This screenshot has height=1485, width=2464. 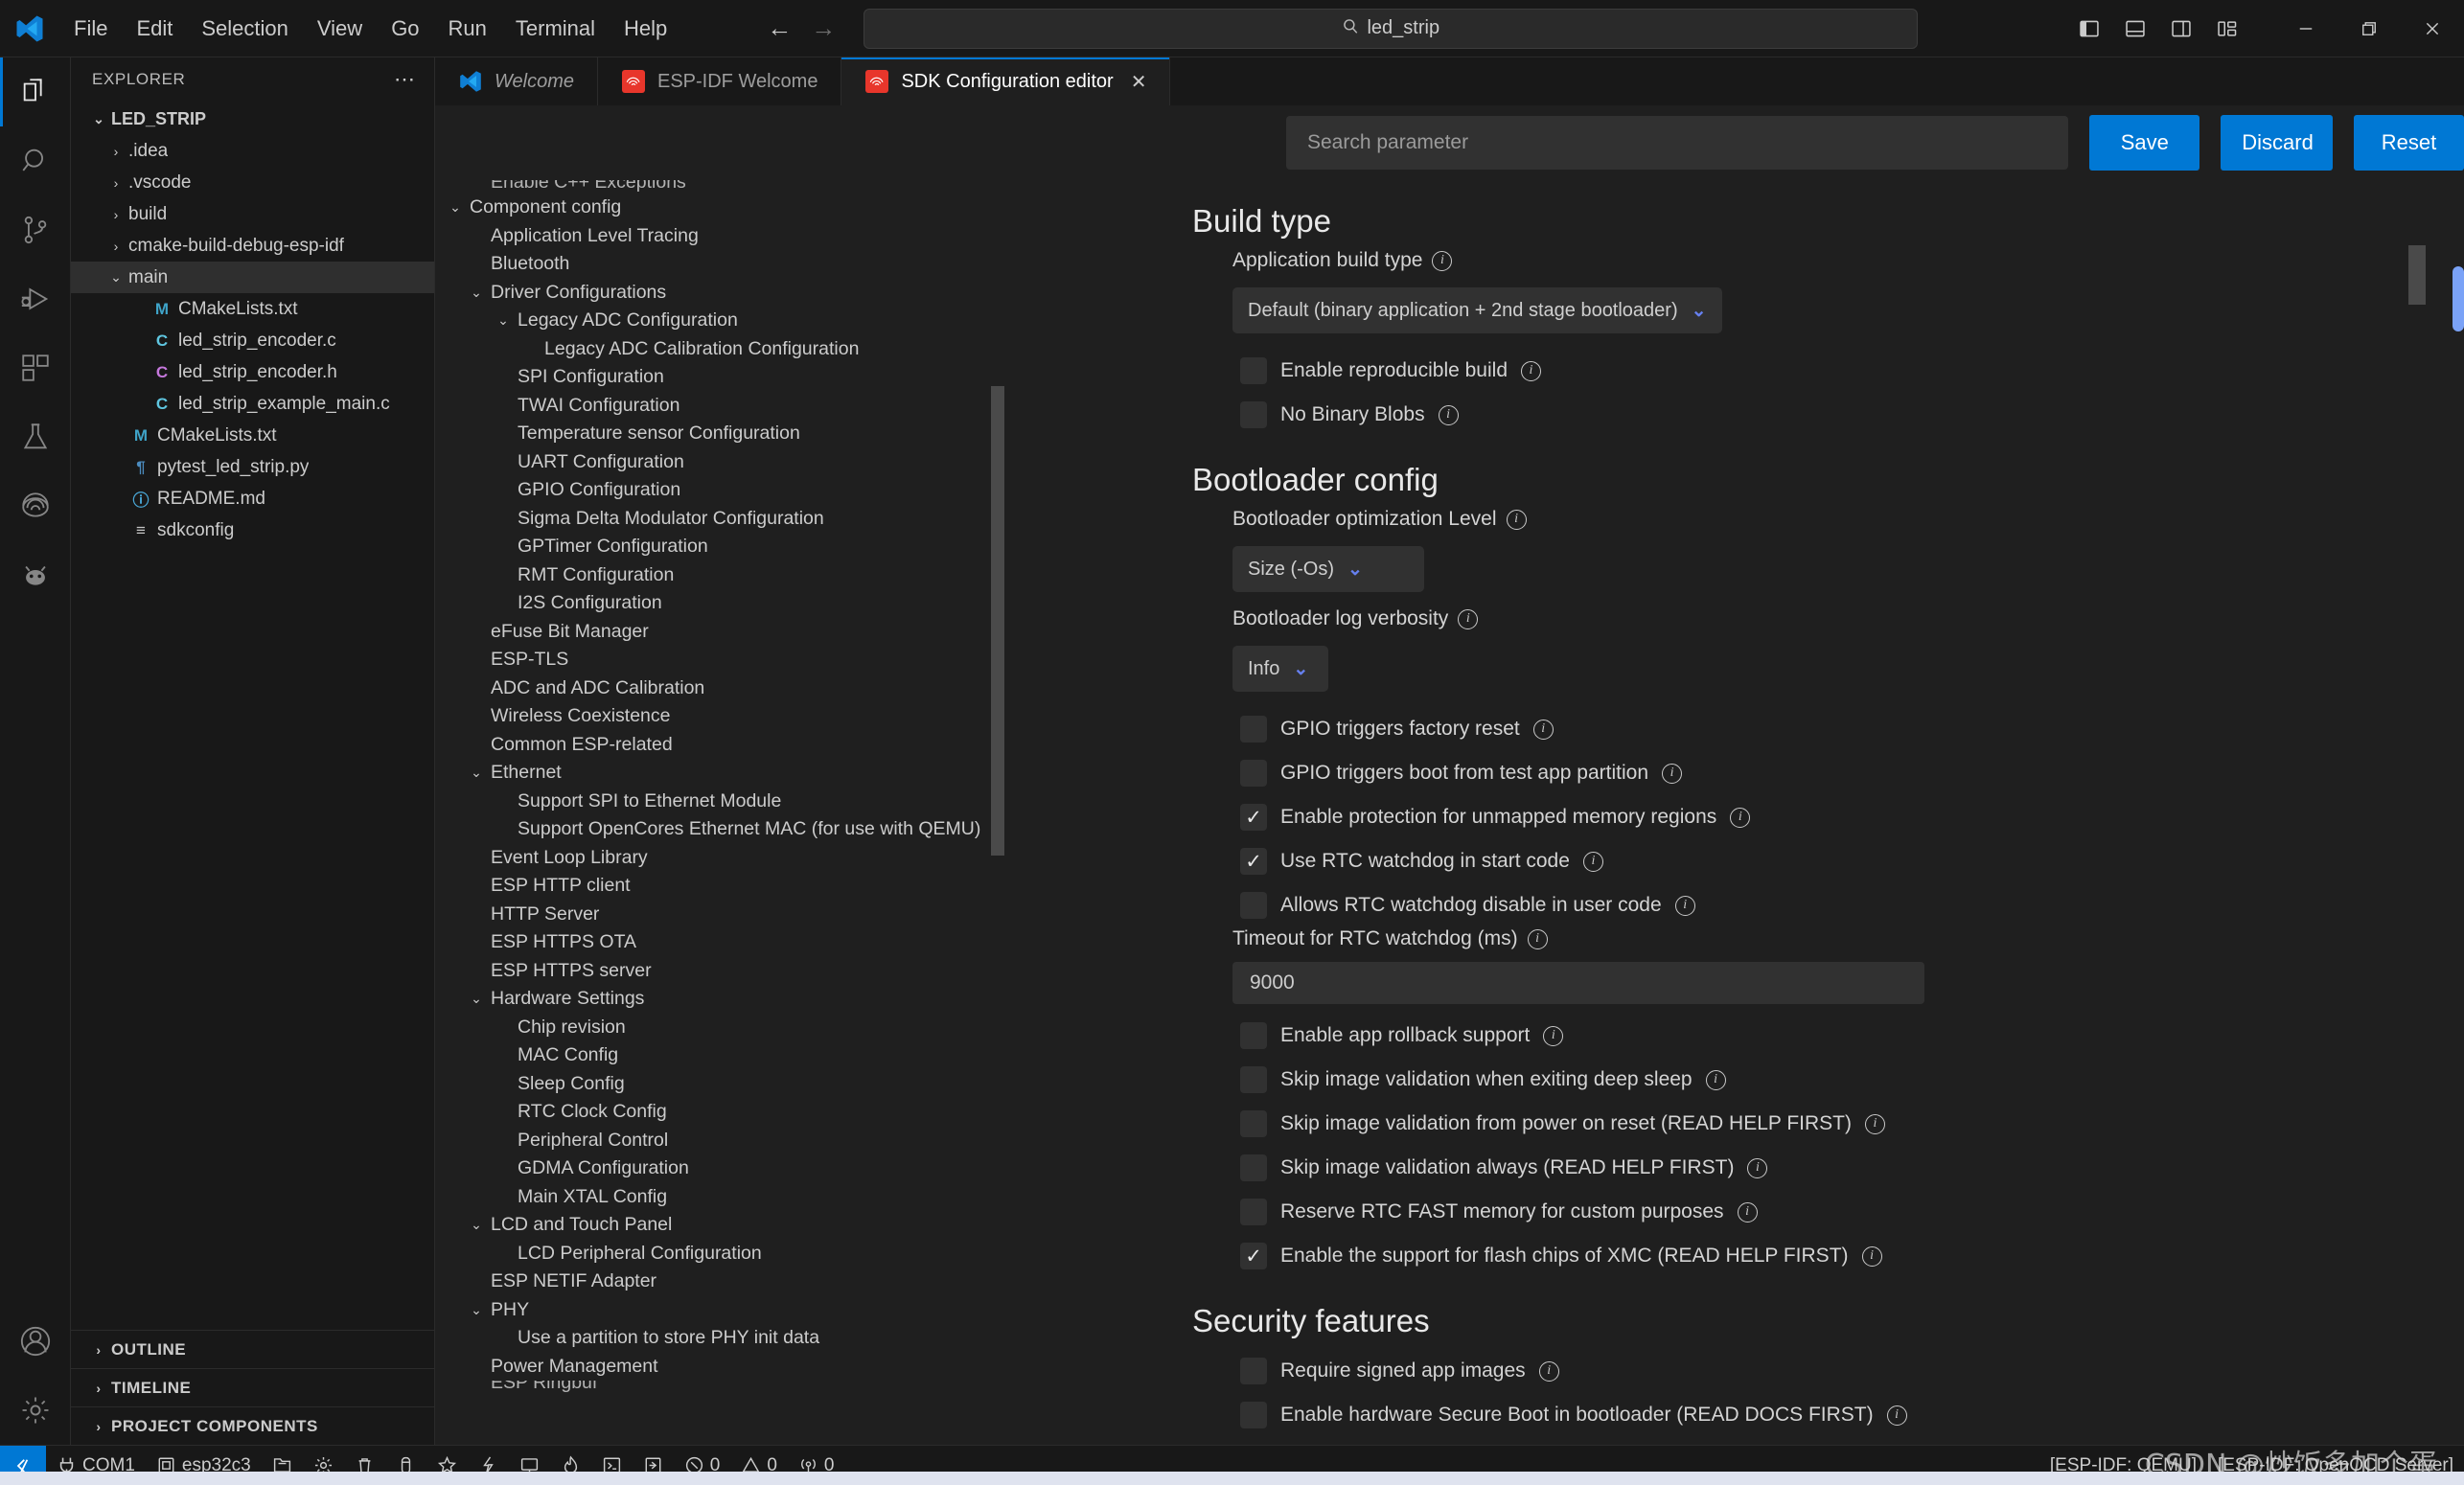 I want to click on activity-accounts, so click(x=35, y=1341).